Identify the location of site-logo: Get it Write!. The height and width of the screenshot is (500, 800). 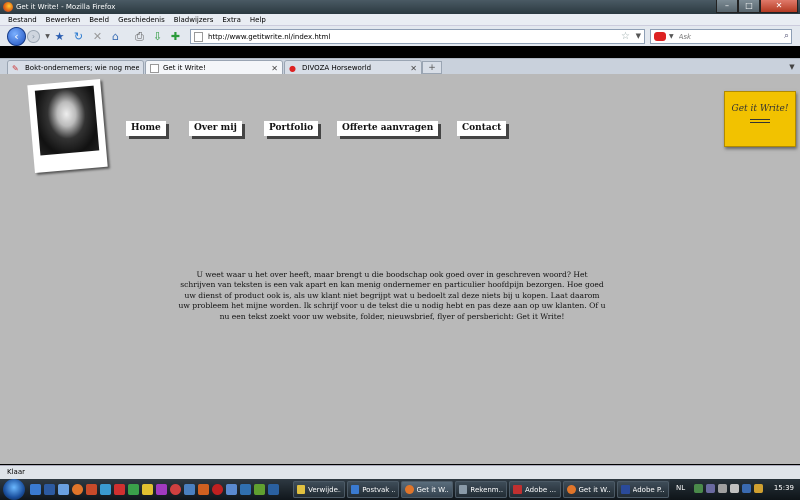
(760, 119).